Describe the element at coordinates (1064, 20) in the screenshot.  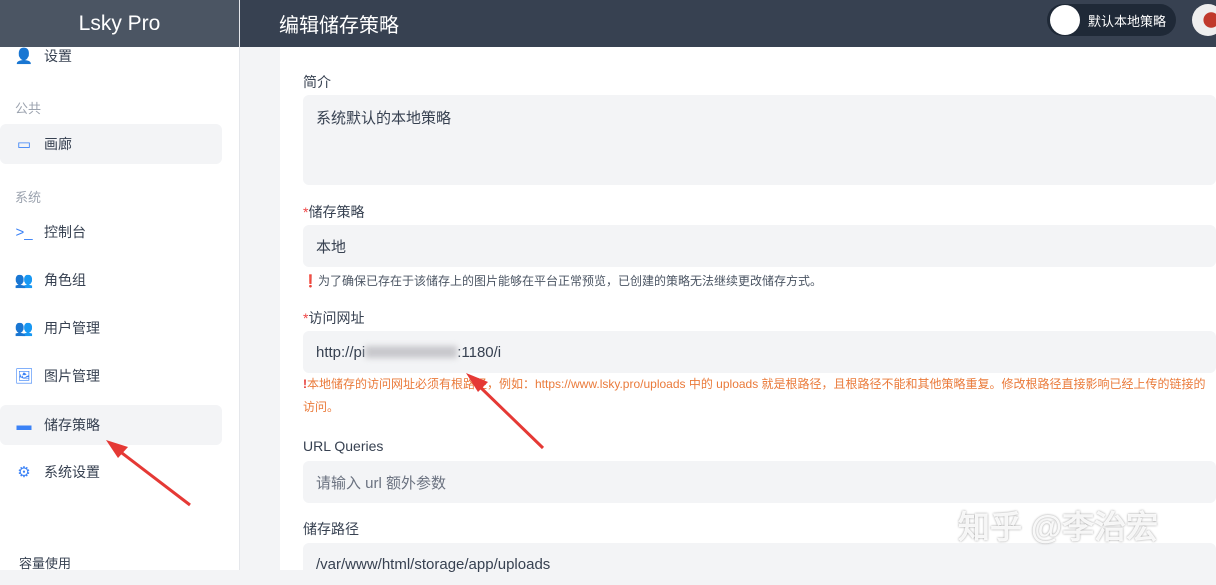
I see `server-icon: ☰` at that location.